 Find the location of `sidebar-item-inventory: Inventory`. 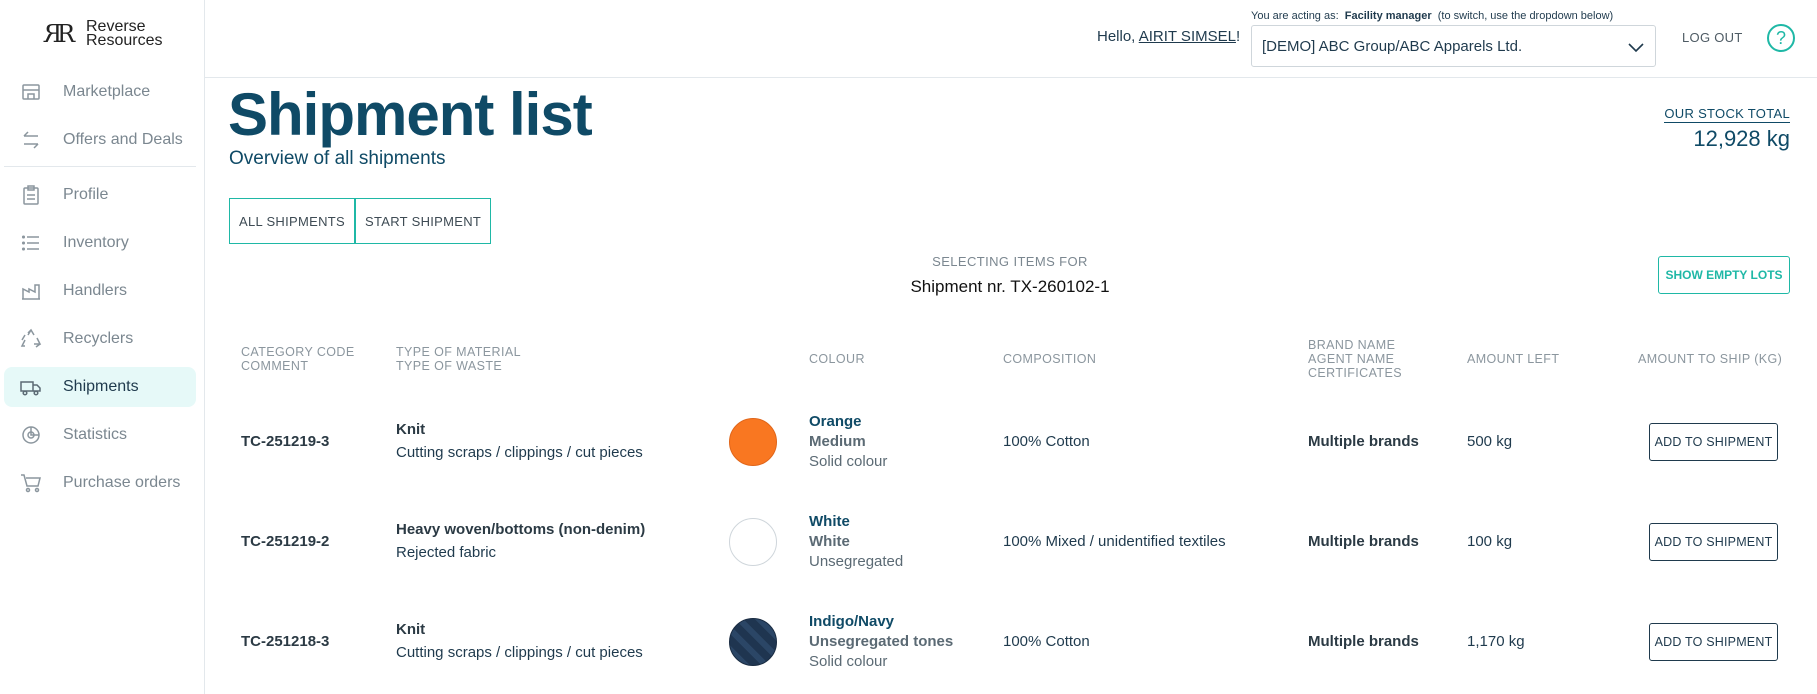

sidebar-item-inventory: Inventory is located at coordinates (100, 243).